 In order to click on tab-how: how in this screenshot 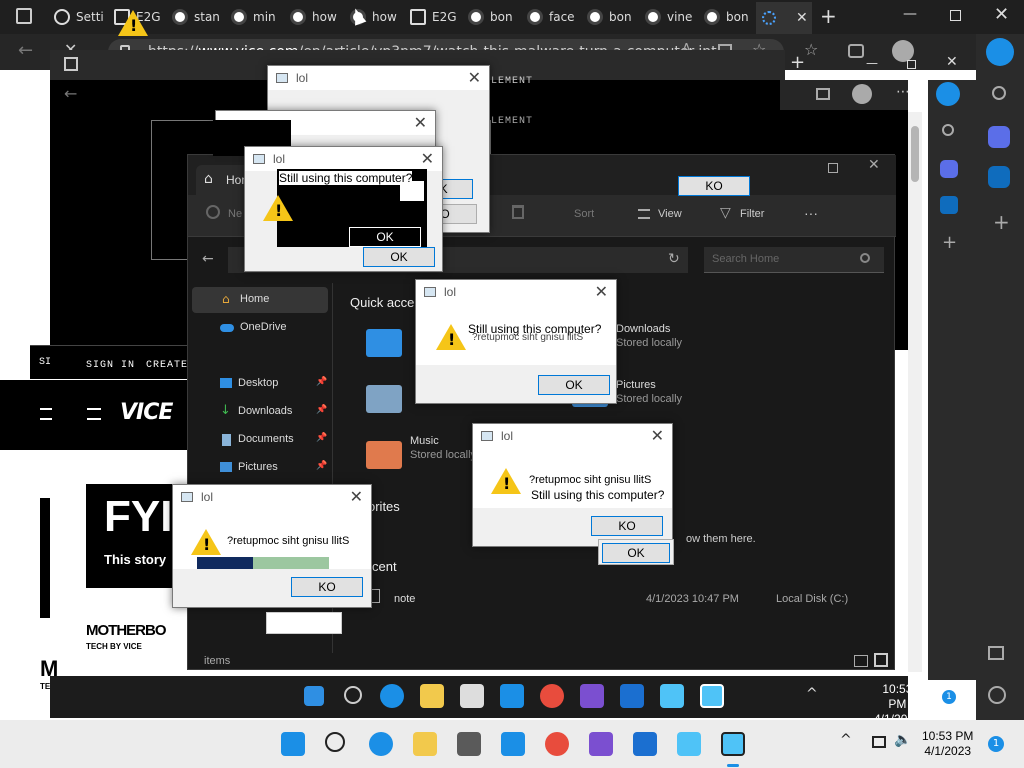, I will do `click(315, 17)`.